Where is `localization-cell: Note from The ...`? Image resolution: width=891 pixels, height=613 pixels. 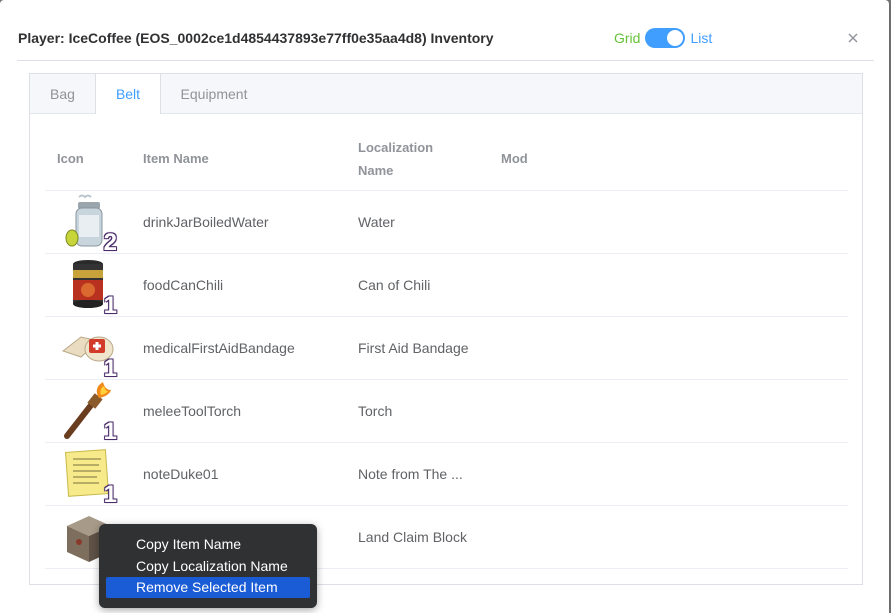
localization-cell: Note from The ... is located at coordinates (410, 474).